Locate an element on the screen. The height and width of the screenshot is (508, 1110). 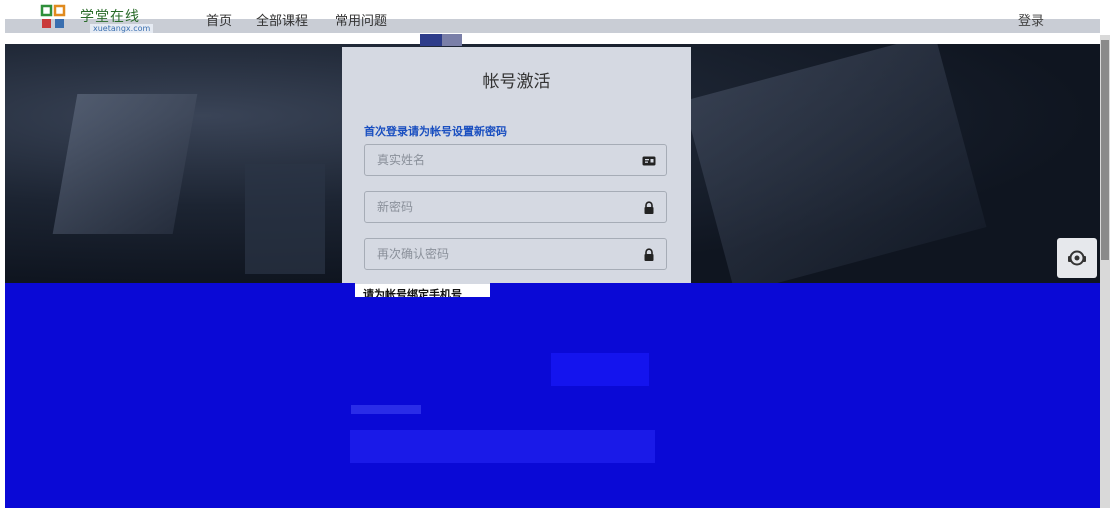
id-card-icon is located at coordinates (649, 161).